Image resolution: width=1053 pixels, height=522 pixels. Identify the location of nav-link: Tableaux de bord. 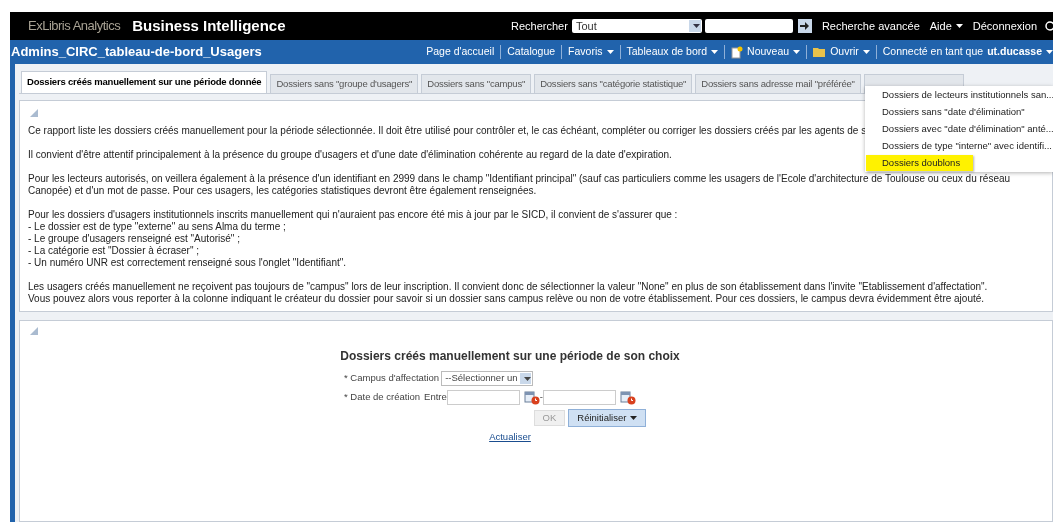
(672, 52).